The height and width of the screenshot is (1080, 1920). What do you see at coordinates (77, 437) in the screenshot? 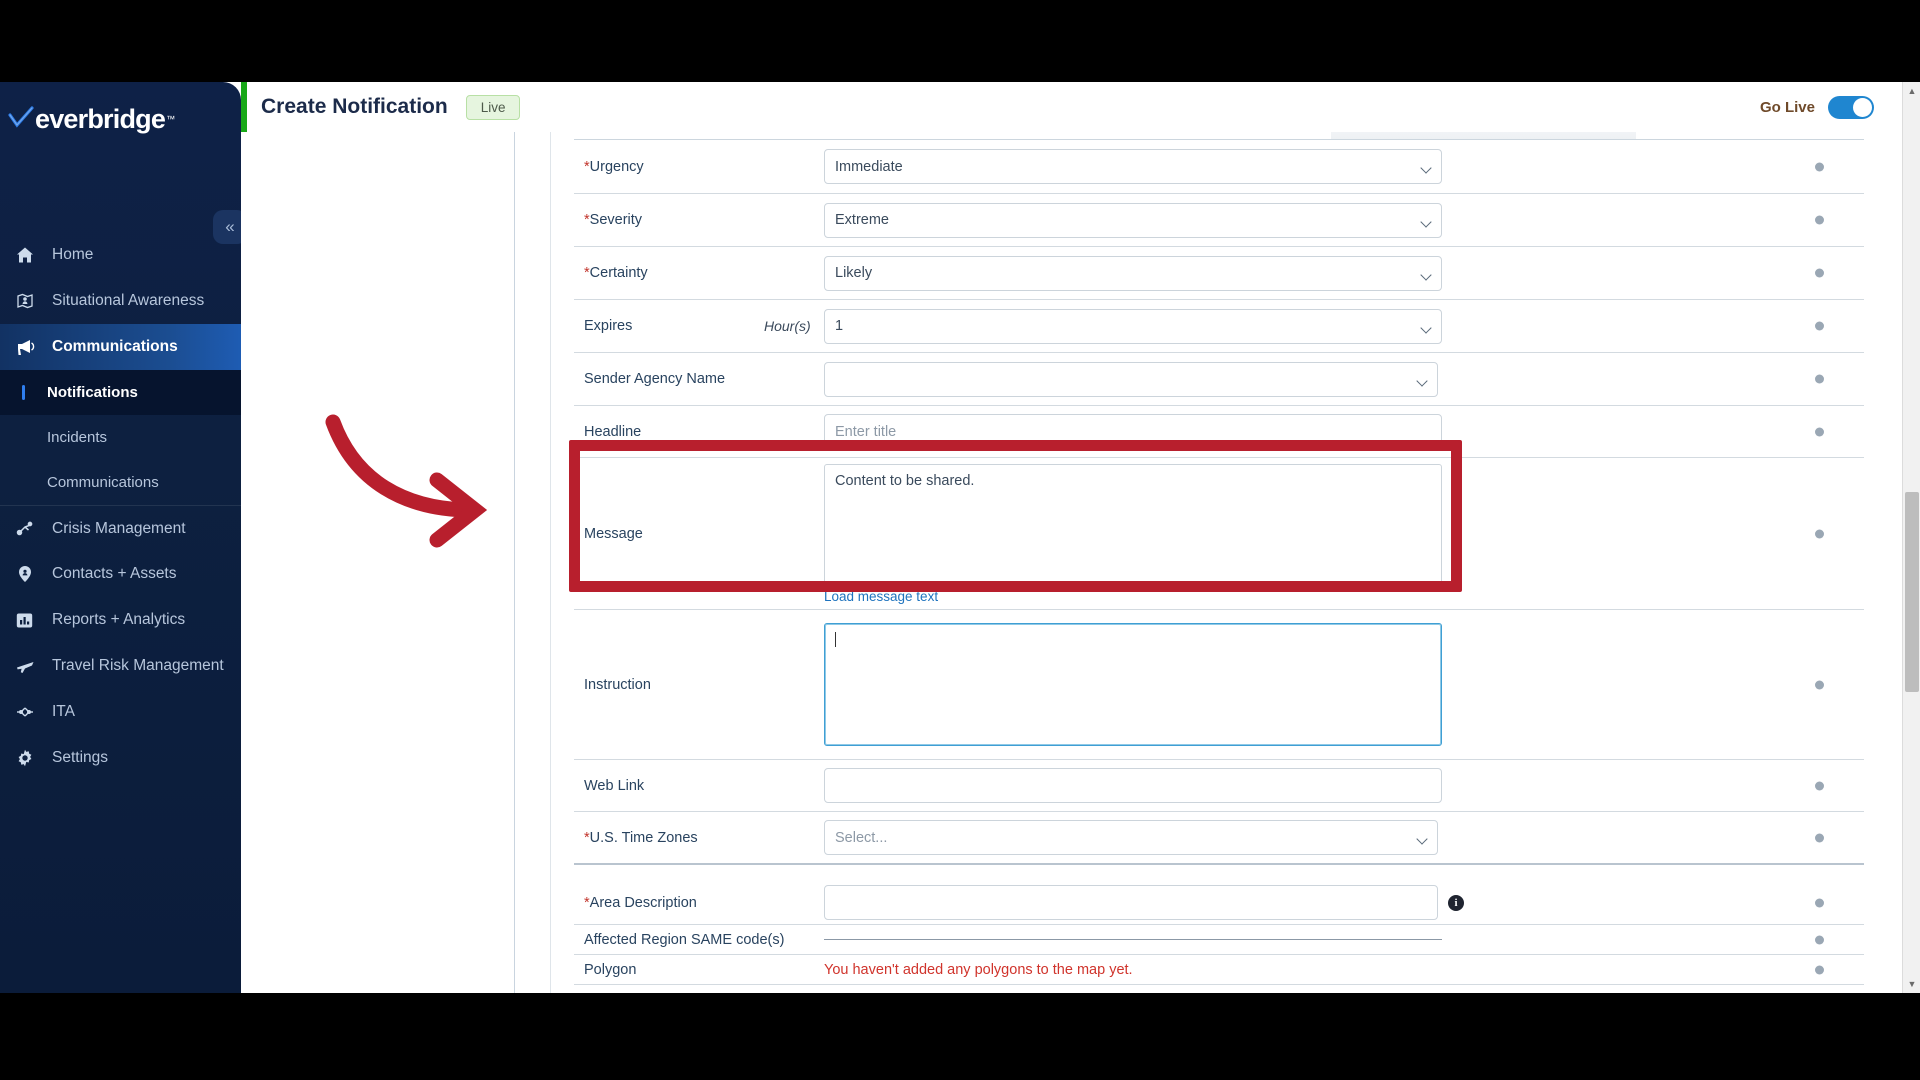
I see `sidebar-subitem-label: Incidents` at bounding box center [77, 437].